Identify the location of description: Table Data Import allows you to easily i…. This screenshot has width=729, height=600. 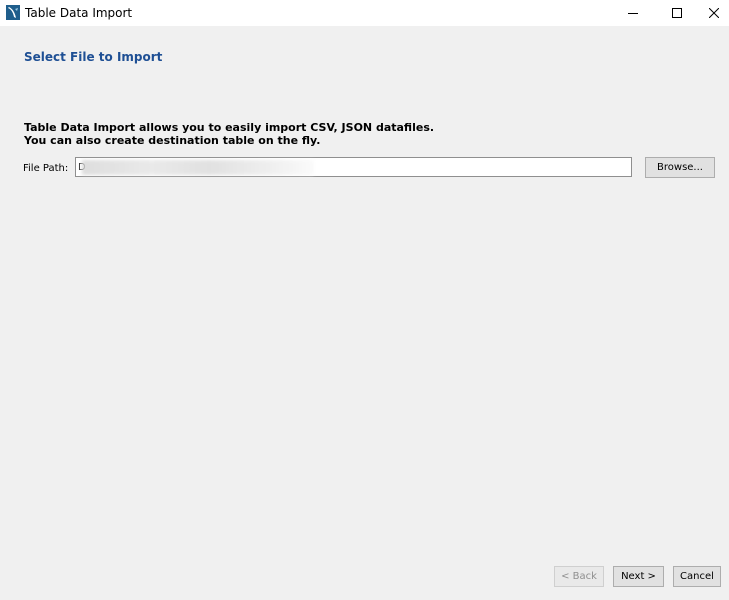
(229, 134).